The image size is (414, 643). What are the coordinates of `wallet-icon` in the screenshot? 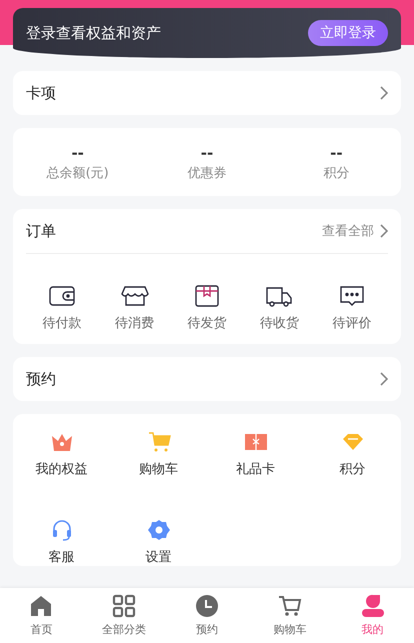 It's located at (62, 296).